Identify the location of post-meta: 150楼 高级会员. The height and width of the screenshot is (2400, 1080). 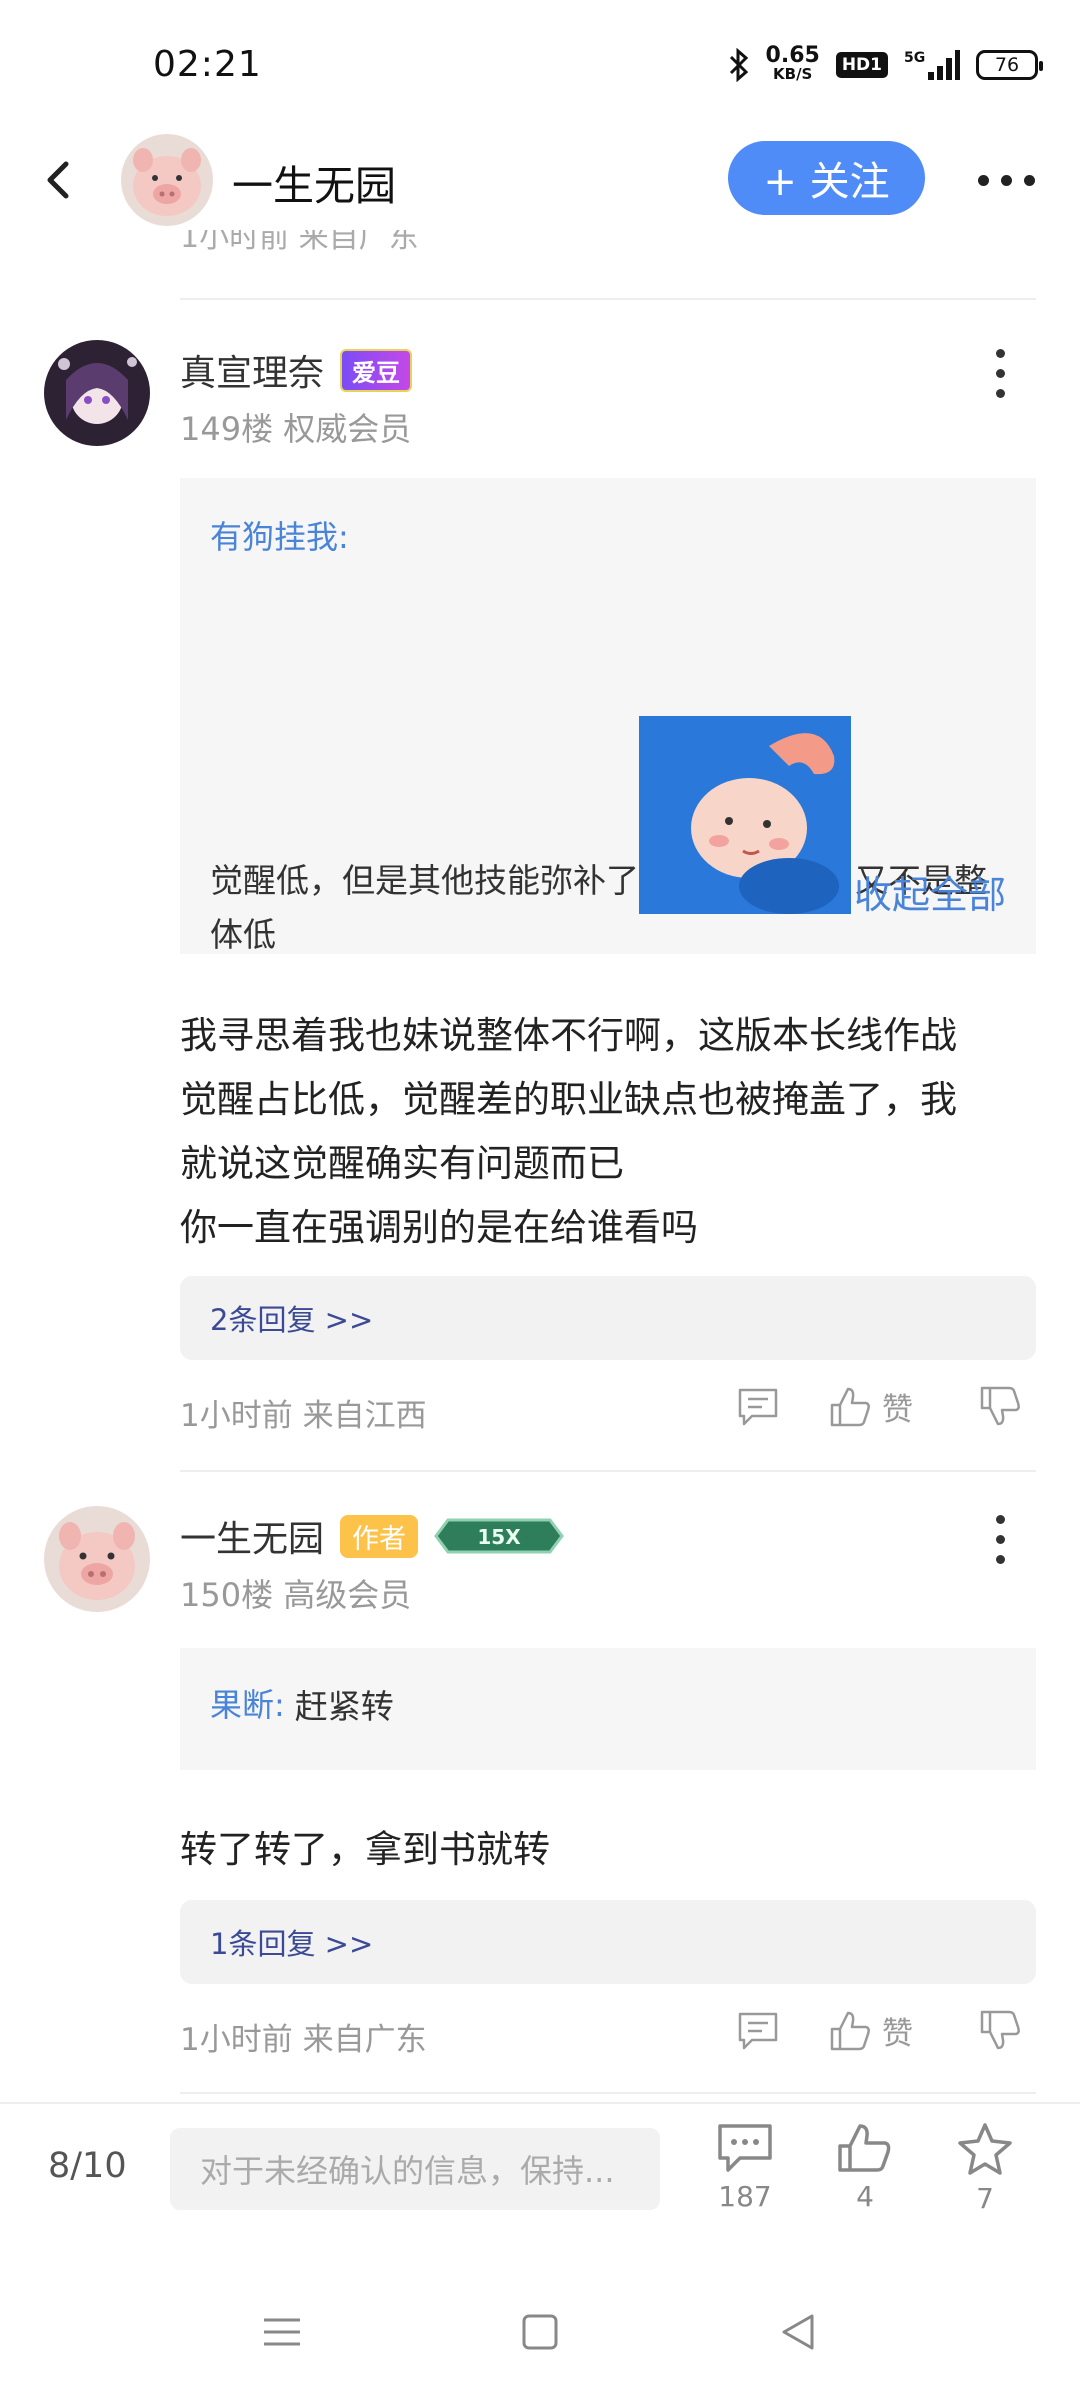
(296, 1595).